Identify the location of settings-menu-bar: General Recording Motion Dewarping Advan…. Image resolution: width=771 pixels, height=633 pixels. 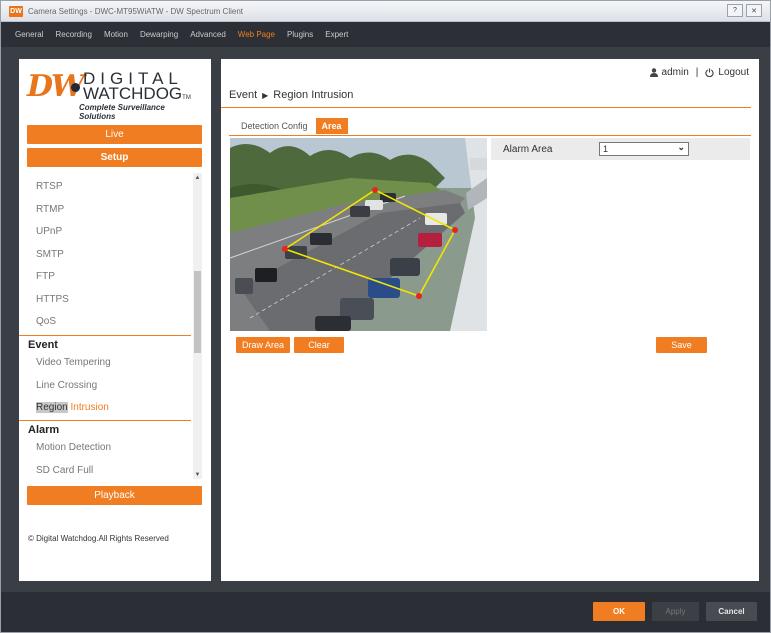
(385, 34).